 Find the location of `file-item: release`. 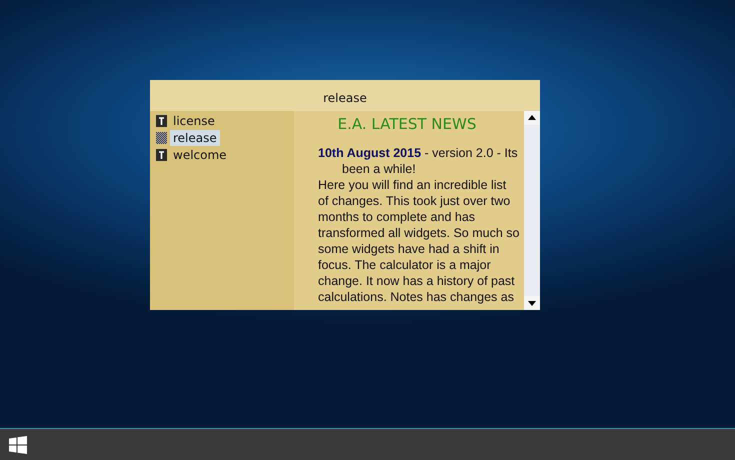

file-item: release is located at coordinates (195, 138).